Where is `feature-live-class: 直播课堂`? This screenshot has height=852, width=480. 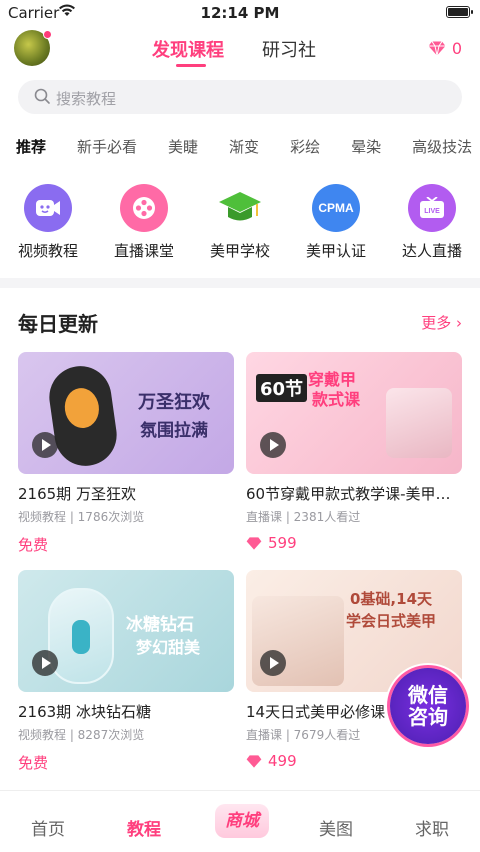
feature-live-class: 直播课堂 is located at coordinates (144, 222).